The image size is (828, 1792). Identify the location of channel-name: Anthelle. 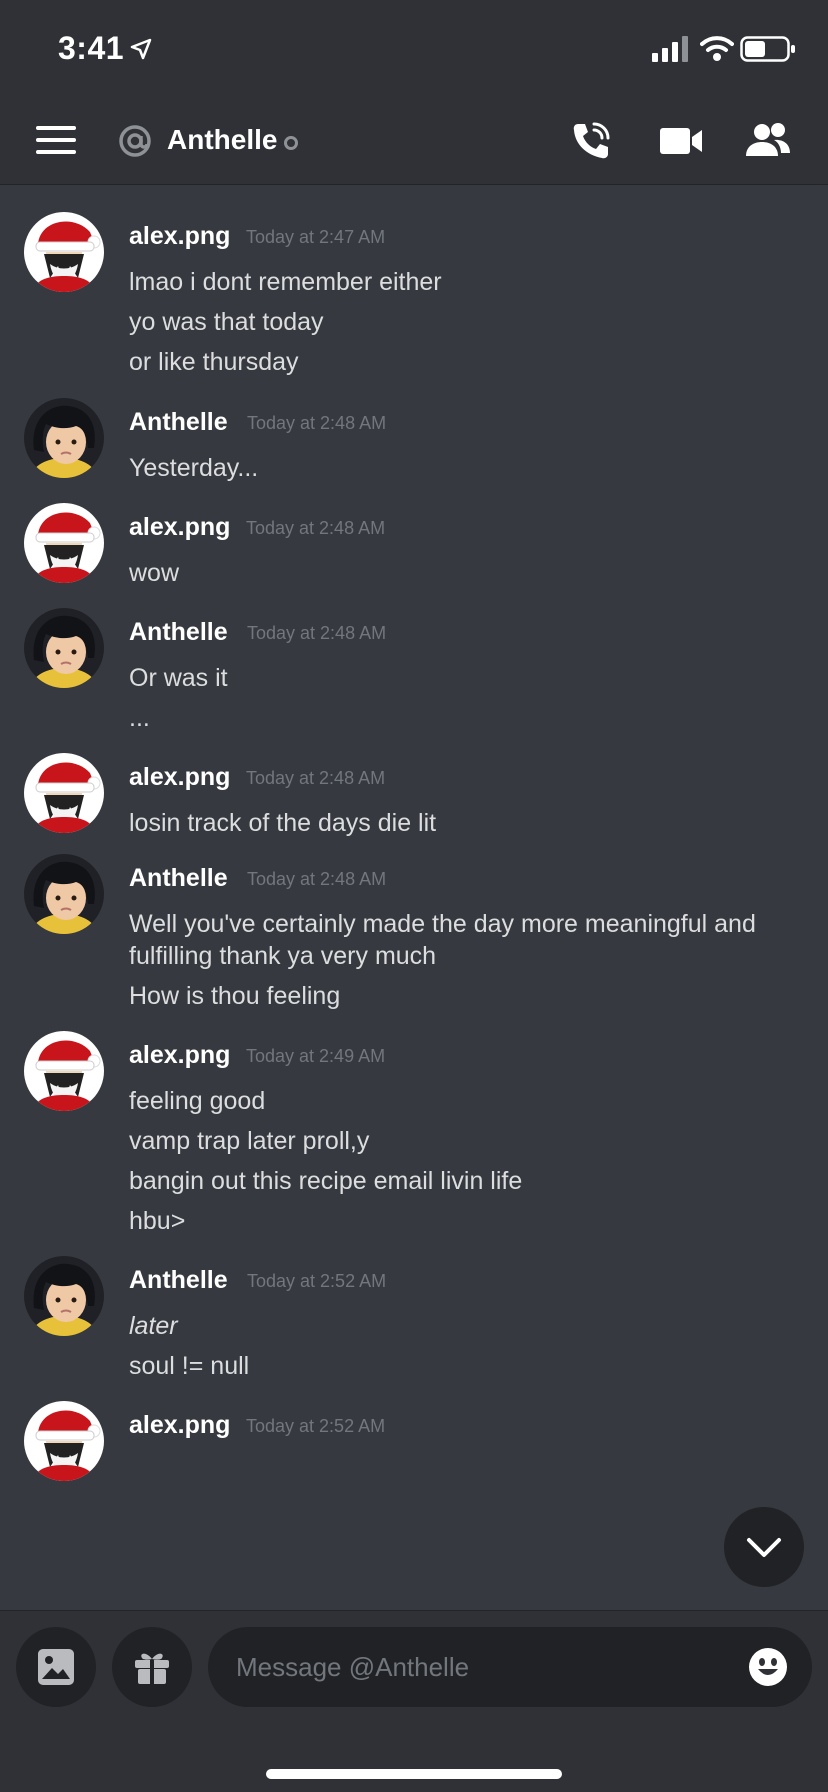
(222, 140).